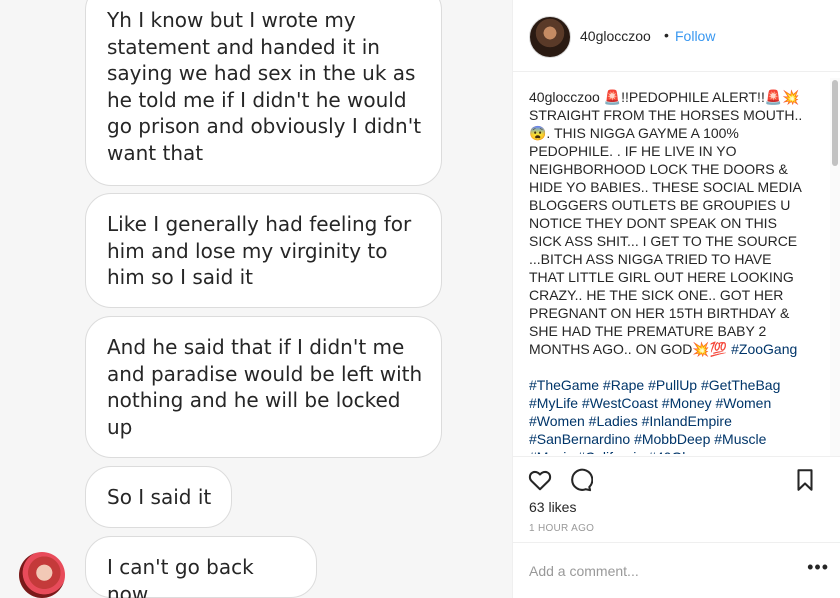 This screenshot has width=840, height=598. I want to click on caption-hashtag: #ZooGang, so click(764, 349).